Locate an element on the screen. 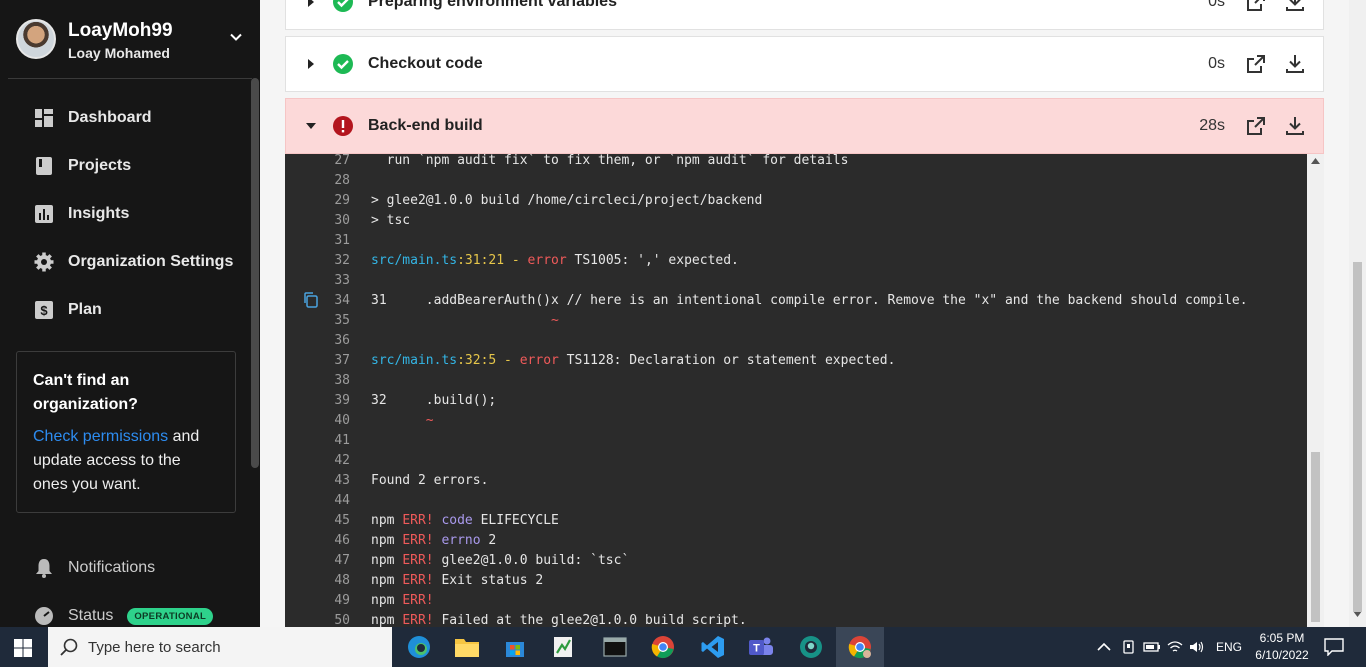 The image size is (1366, 667). log-line-number: 48 is located at coordinates (342, 580).